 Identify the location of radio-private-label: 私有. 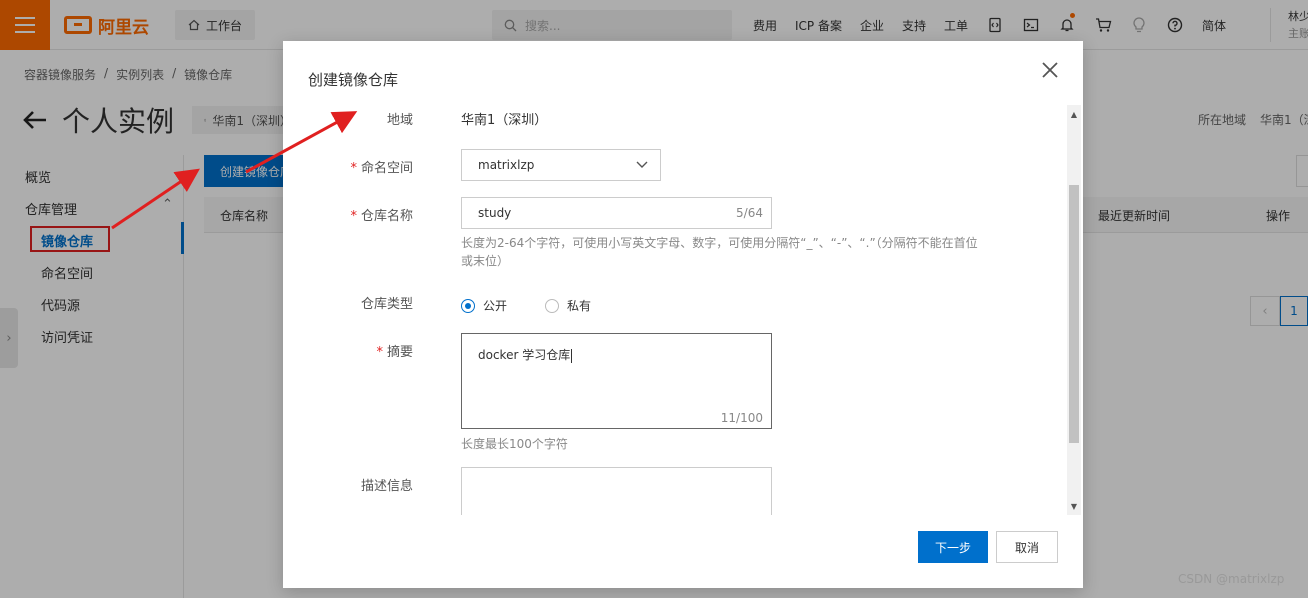
(579, 305).